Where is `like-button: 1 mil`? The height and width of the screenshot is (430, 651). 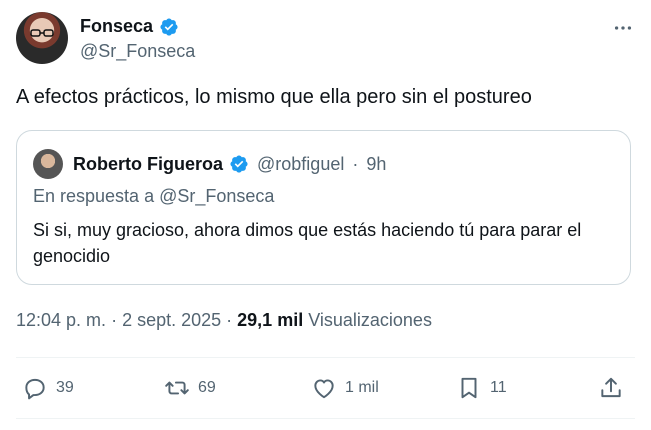
like-button: 1 mil is located at coordinates (345, 388).